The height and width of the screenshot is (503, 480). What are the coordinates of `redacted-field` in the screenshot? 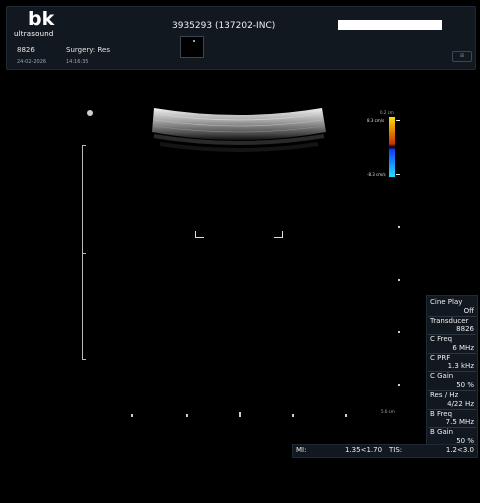 It's located at (390, 25).